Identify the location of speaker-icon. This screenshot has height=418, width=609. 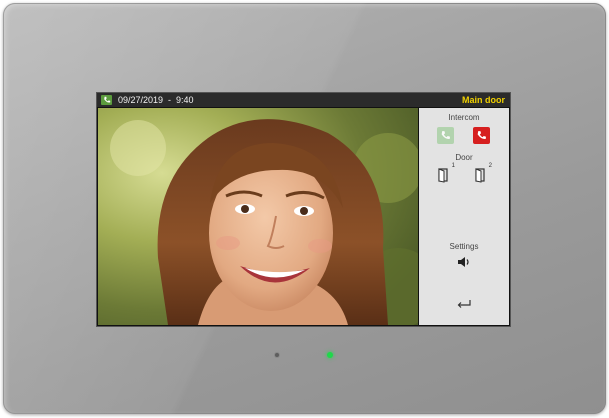
(463, 262).